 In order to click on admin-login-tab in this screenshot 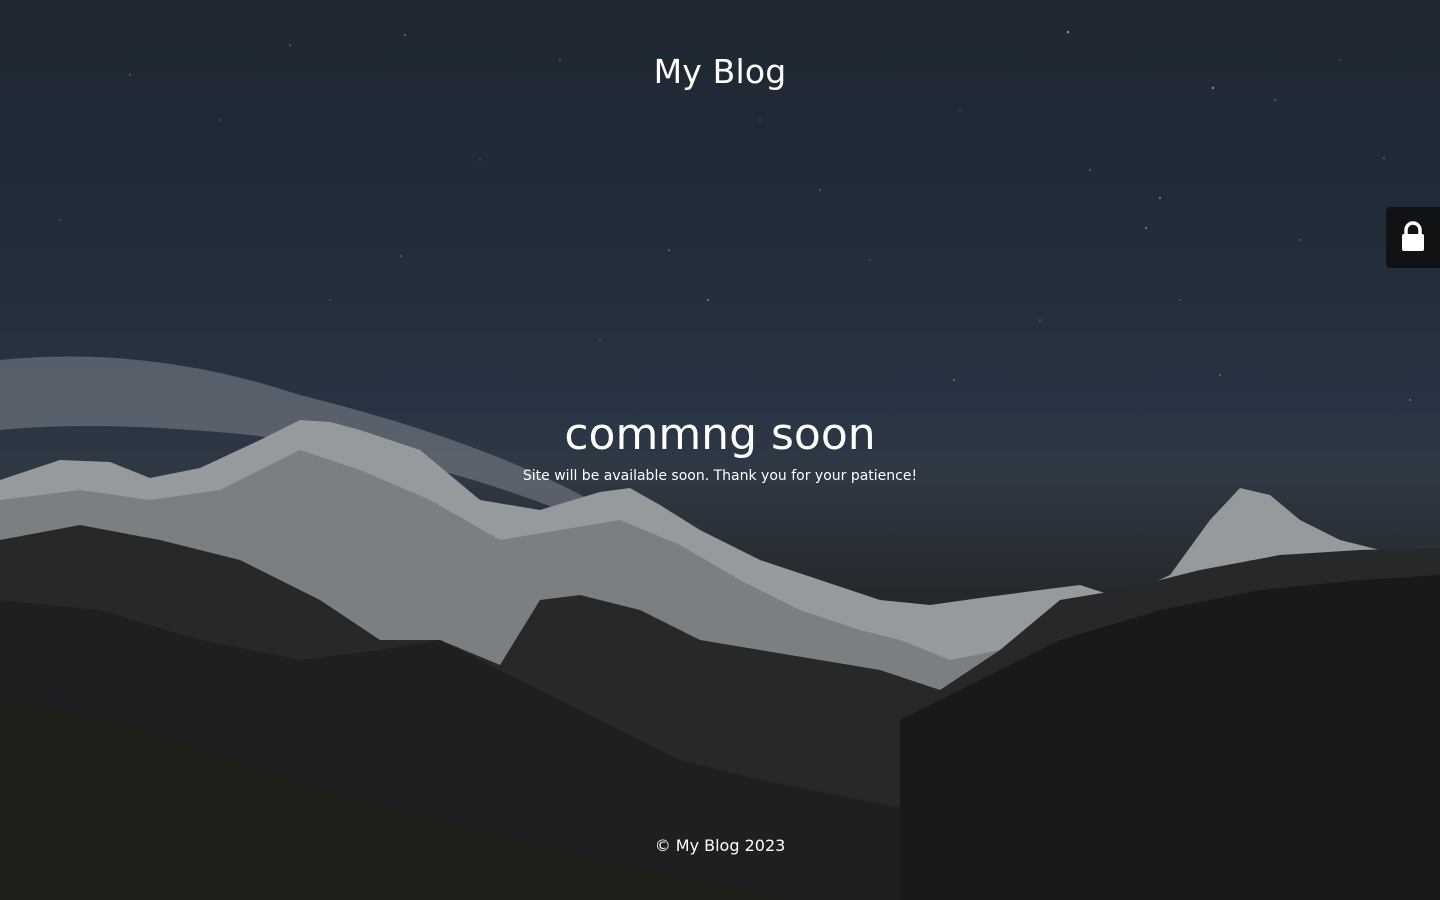, I will do `click(1413, 237)`.